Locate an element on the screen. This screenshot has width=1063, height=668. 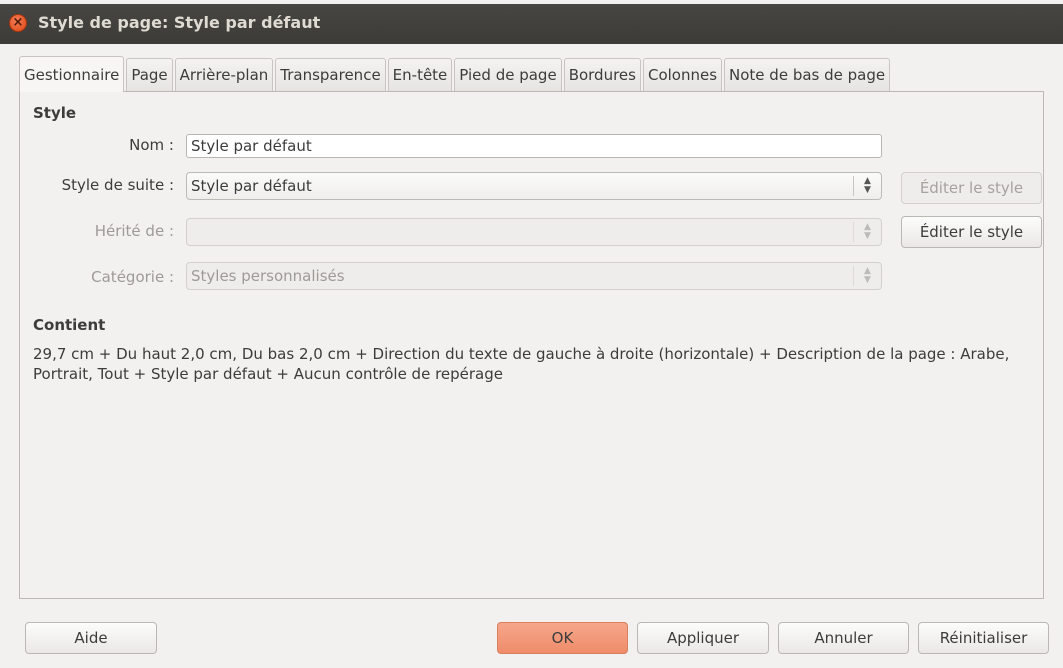
close-icon: × is located at coordinates (18, 23).